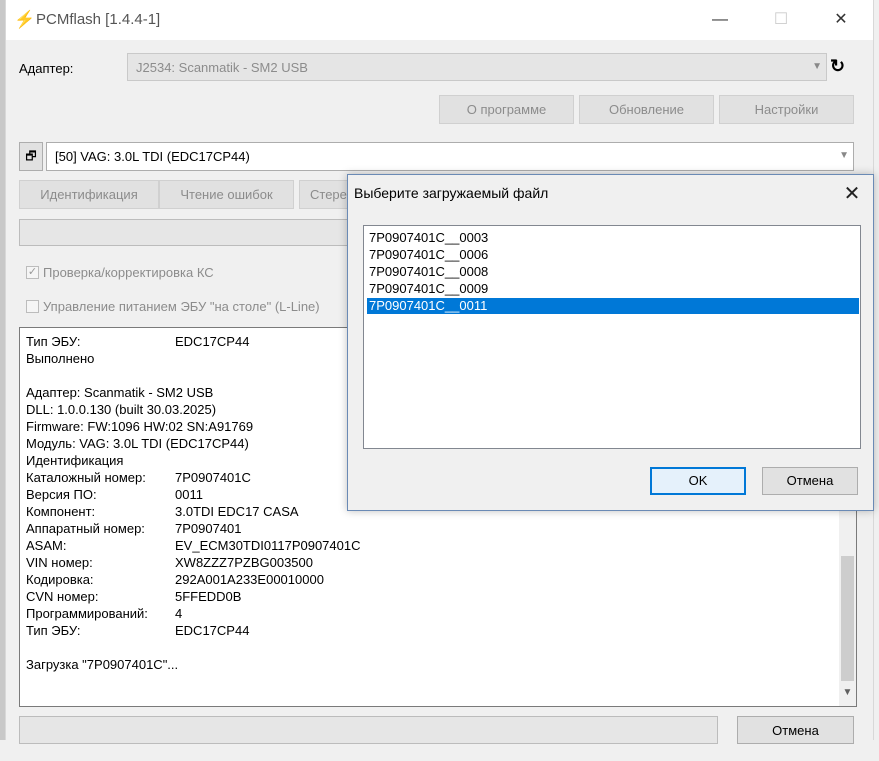  I want to click on log-value: 292A001A233E00010000, so click(249, 579).